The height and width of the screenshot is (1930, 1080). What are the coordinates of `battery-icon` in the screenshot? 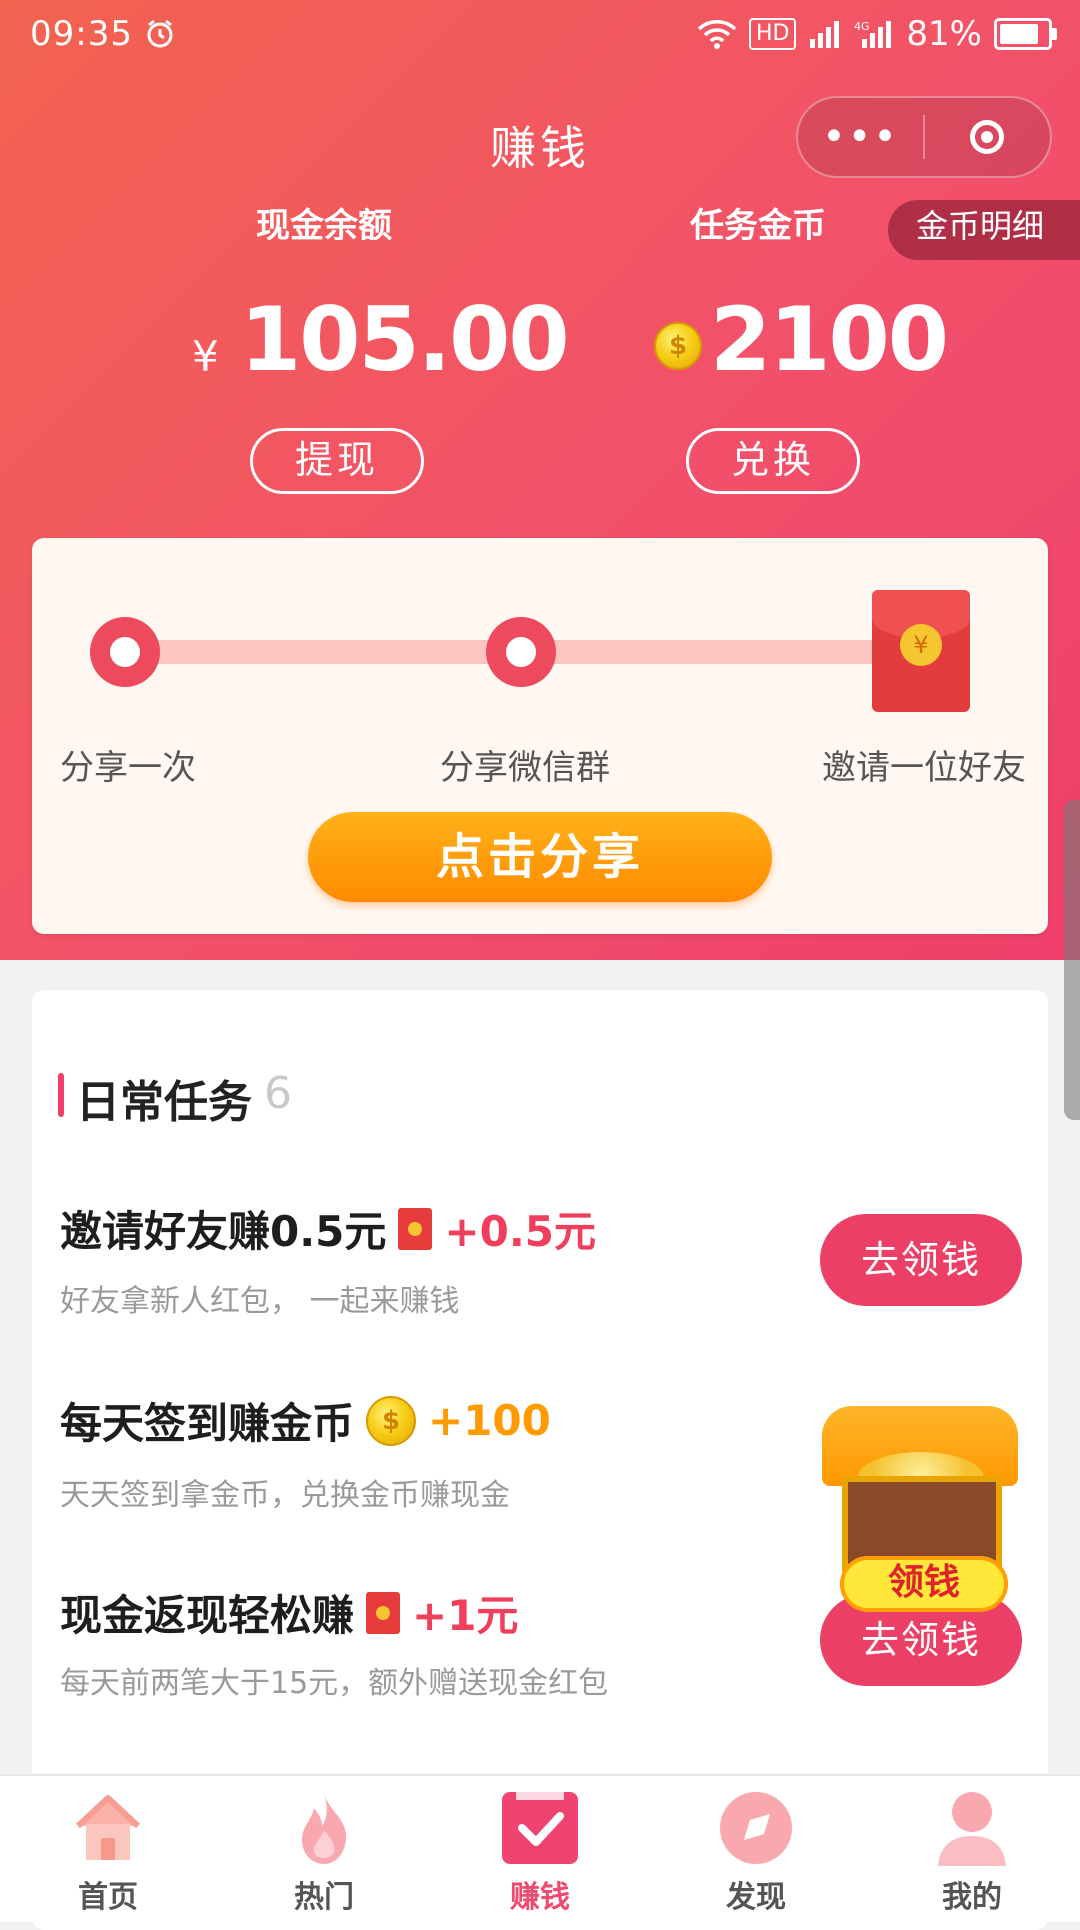 It's located at (1025, 34).